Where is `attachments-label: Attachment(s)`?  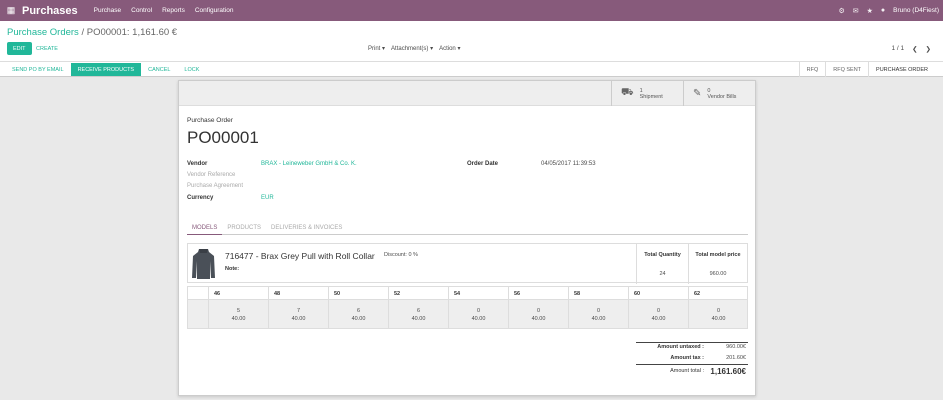
attachments-label: Attachment(s) is located at coordinates (410, 49).